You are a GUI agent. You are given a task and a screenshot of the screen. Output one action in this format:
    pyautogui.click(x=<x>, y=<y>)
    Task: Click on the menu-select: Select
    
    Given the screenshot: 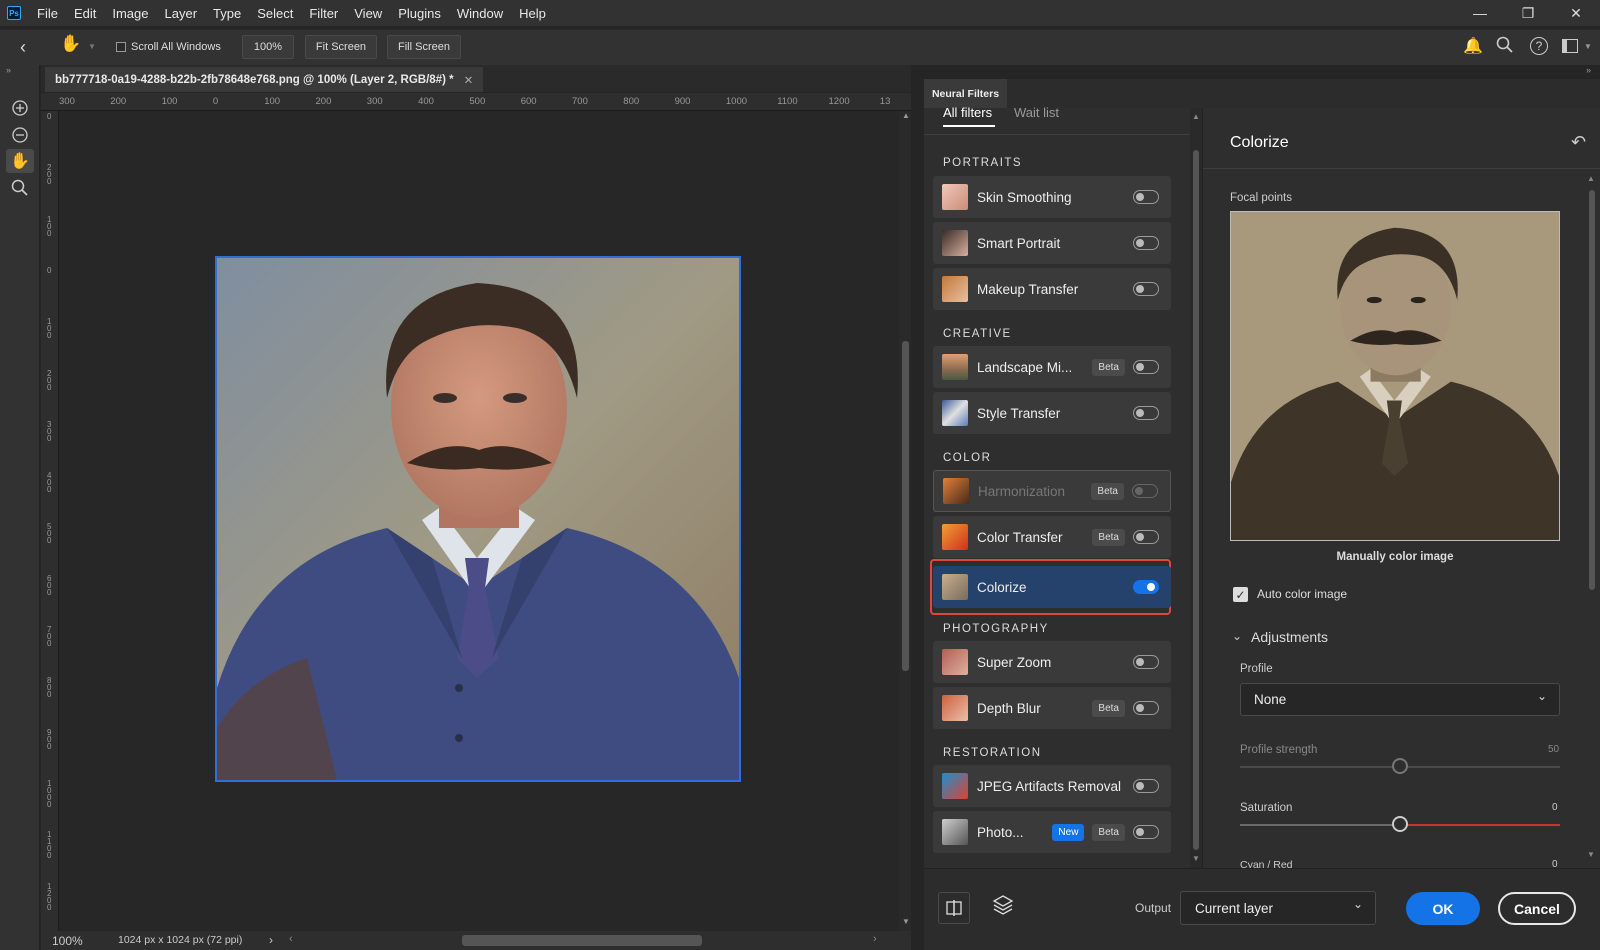 What is the action you would take?
    pyautogui.click(x=275, y=13)
    